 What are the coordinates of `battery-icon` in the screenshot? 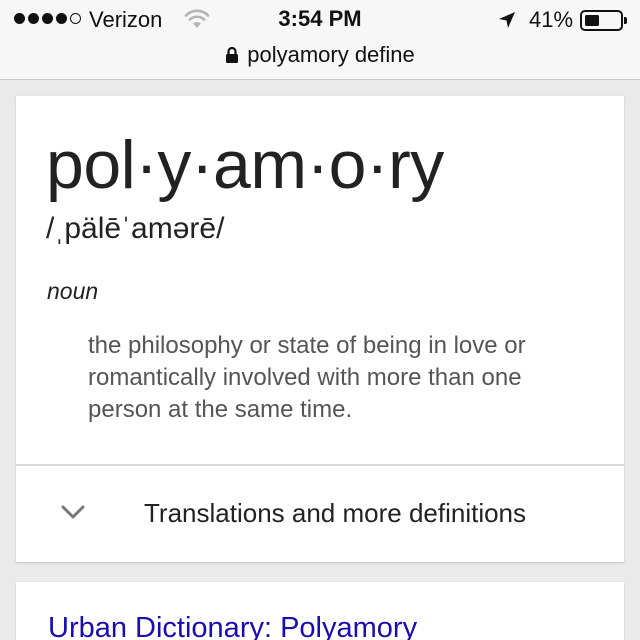 It's located at (604, 20).